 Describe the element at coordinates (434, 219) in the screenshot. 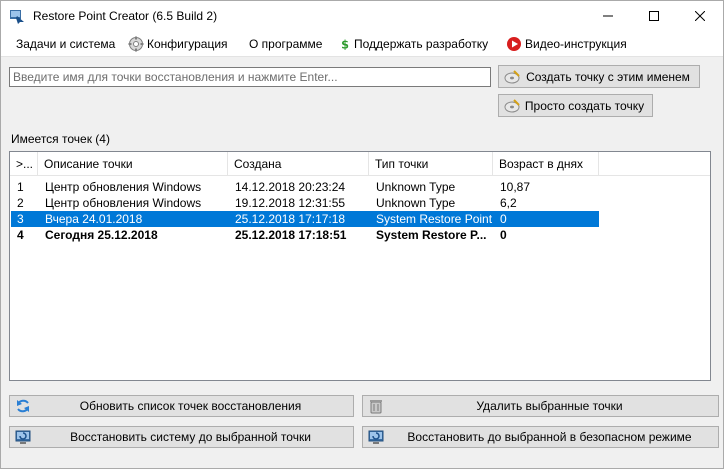

I see `cell-type: System Restore Point` at that location.